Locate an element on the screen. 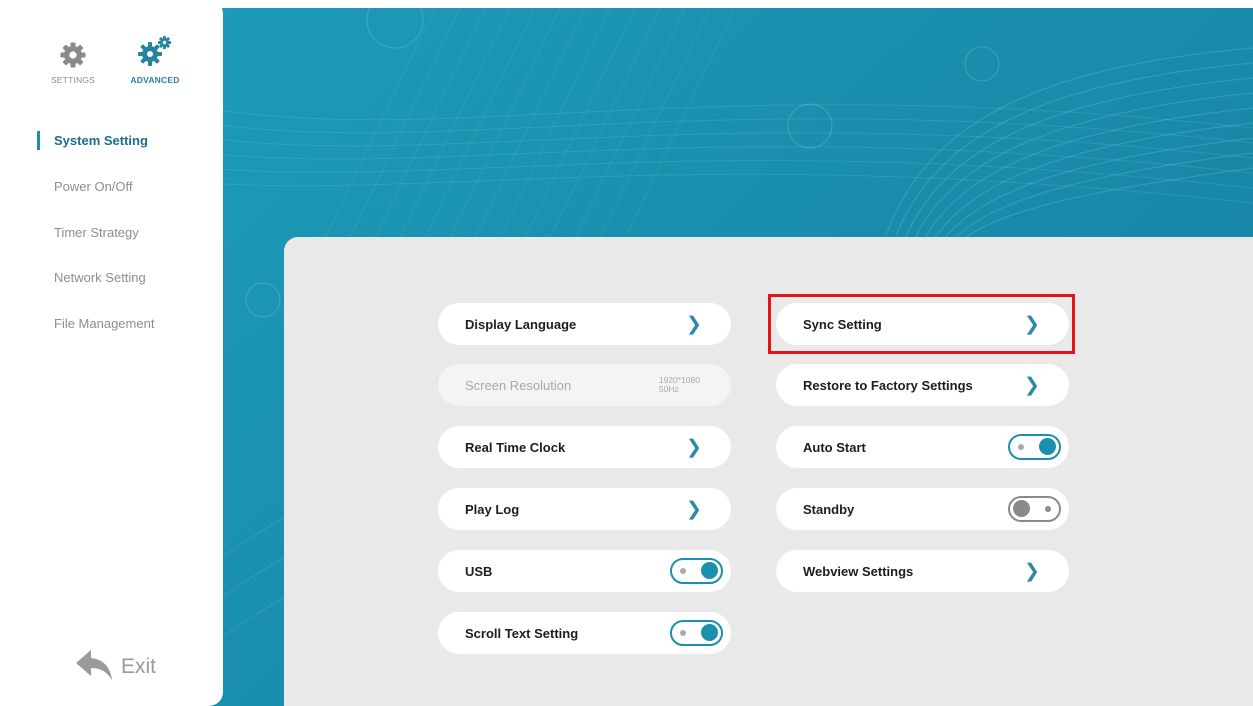 The image size is (1253, 706). resolution-value: 1920*1080 50Hz is located at coordinates (679, 385).